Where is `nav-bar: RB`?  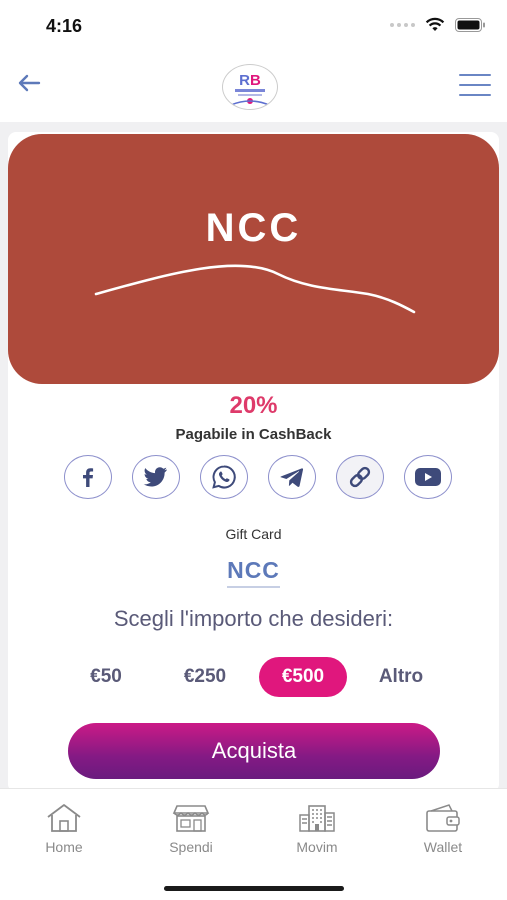 nav-bar: RB is located at coordinates (253, 87).